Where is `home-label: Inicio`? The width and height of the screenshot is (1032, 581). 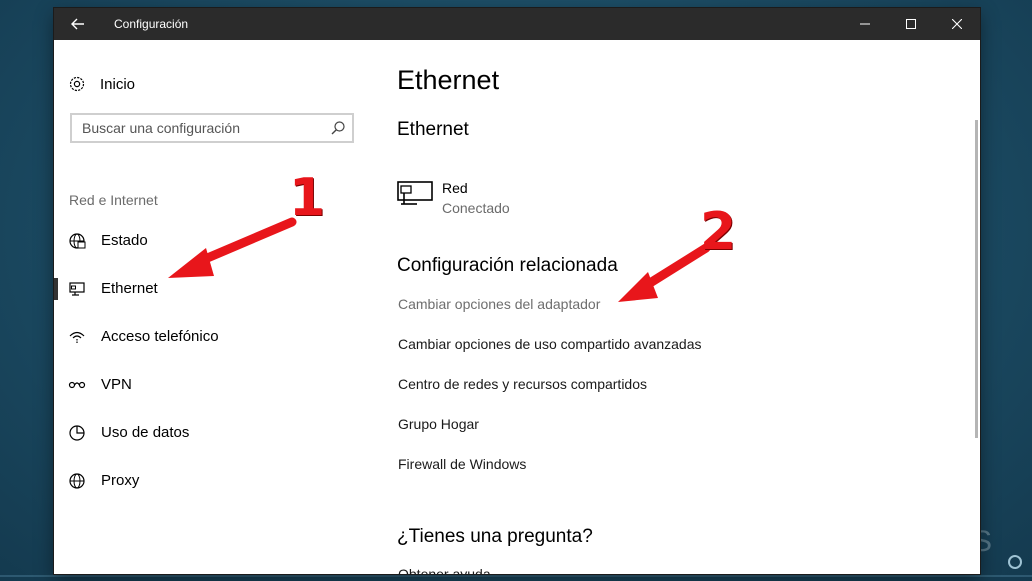
home-label: Inicio is located at coordinates (118, 84).